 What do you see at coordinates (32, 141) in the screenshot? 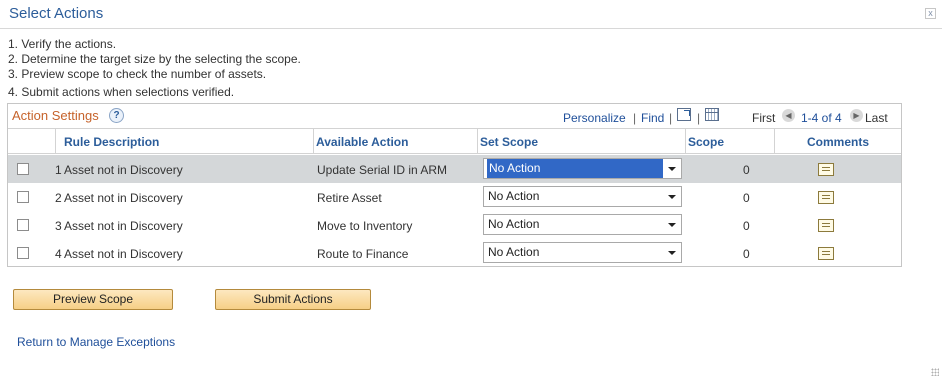
I see `select-column-header` at bounding box center [32, 141].